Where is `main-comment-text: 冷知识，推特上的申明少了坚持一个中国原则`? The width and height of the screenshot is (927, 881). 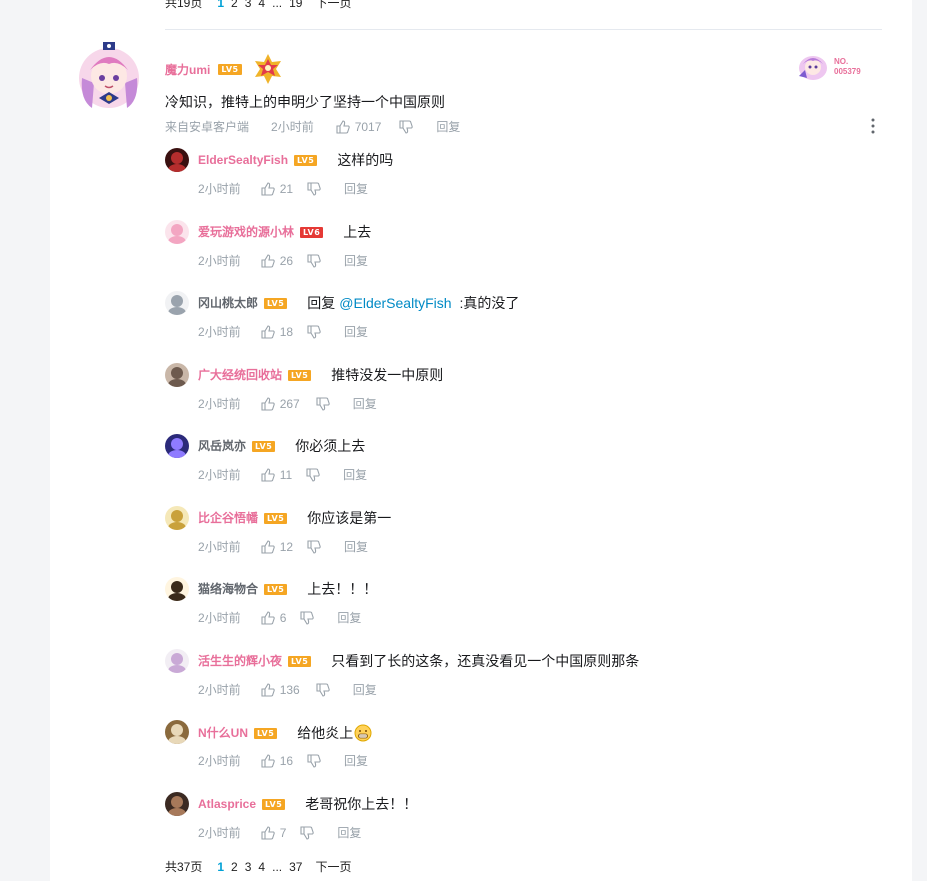 main-comment-text: 冷知识，推特上的申明少了坚持一个中国原则 is located at coordinates (305, 102).